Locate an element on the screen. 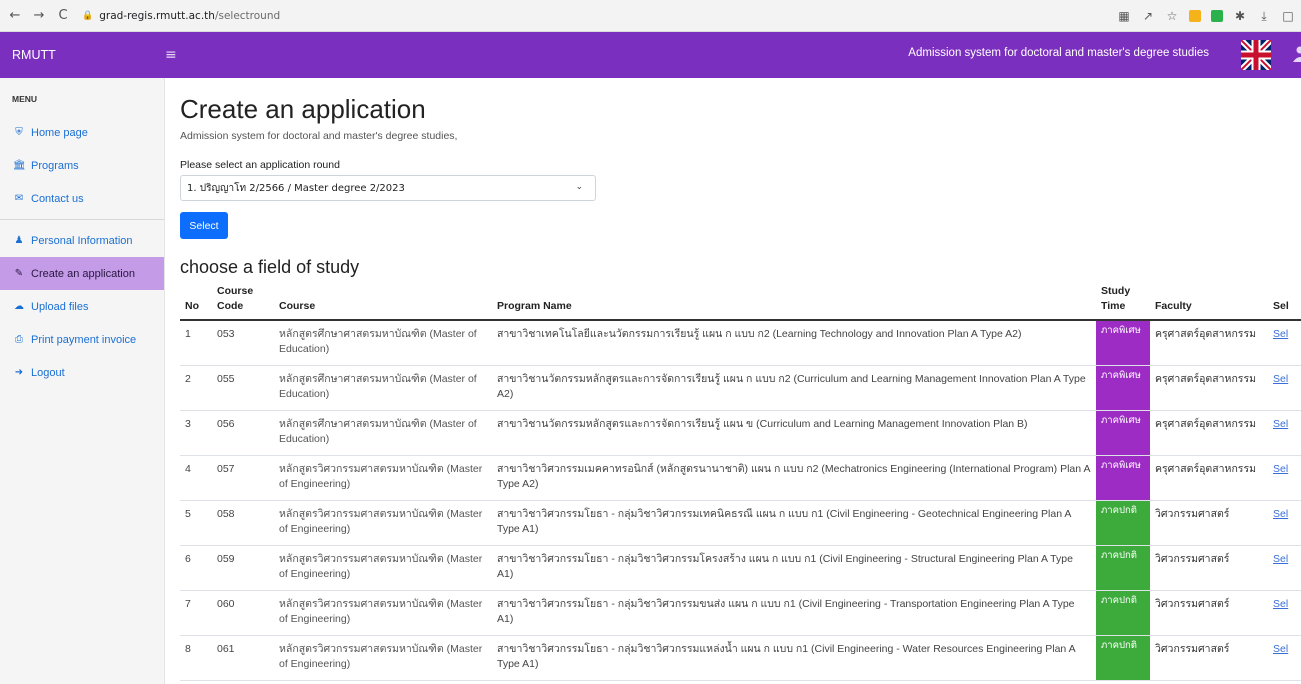  sidebar-item-label: Programs is located at coordinates (55, 165).